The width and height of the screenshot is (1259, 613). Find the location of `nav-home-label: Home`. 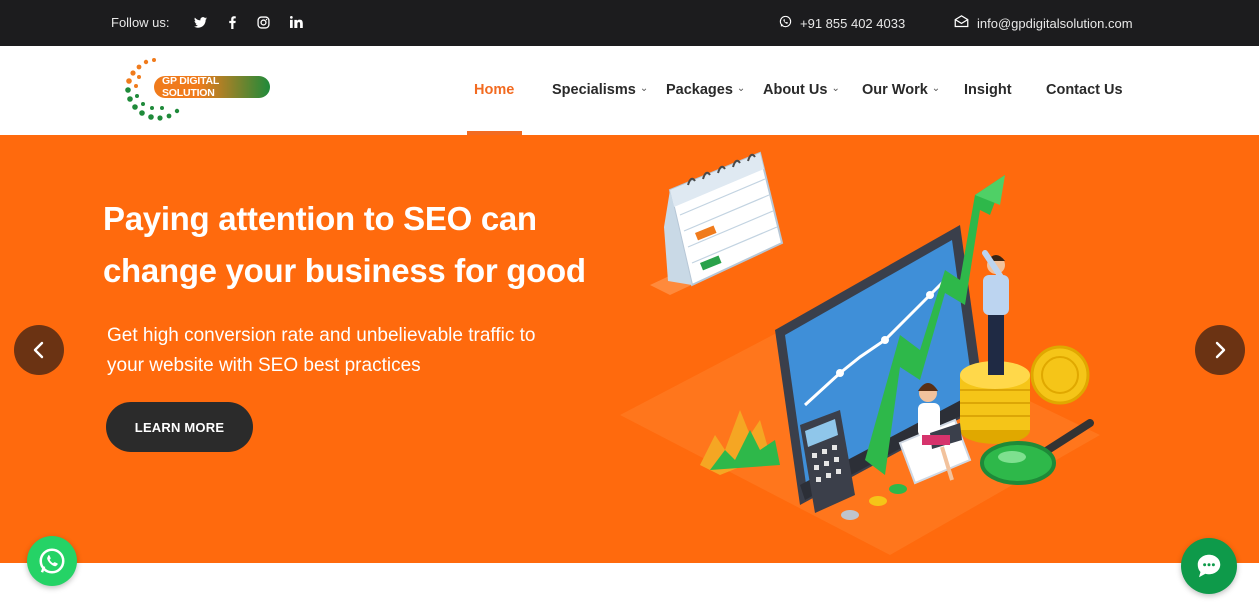

nav-home-label: Home is located at coordinates (494, 90).